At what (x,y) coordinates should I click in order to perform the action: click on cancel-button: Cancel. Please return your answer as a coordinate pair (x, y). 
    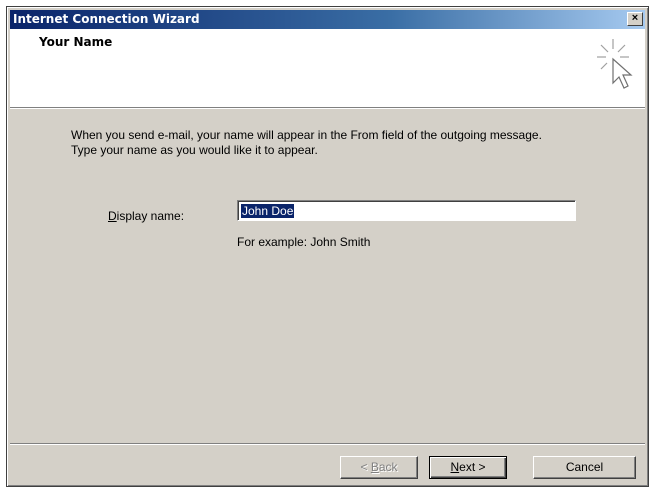
    Looking at the image, I should click on (584, 467).